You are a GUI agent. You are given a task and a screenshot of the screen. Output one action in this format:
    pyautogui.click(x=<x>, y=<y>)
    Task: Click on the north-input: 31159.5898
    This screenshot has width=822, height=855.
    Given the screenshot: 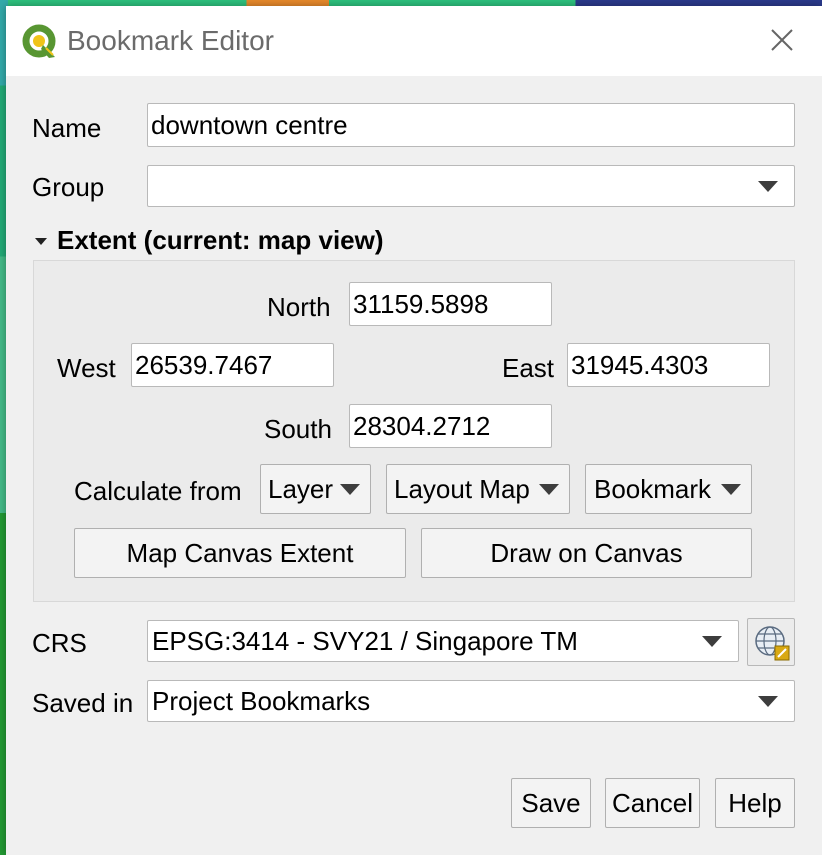 What is the action you would take?
    pyautogui.click(x=450, y=304)
    